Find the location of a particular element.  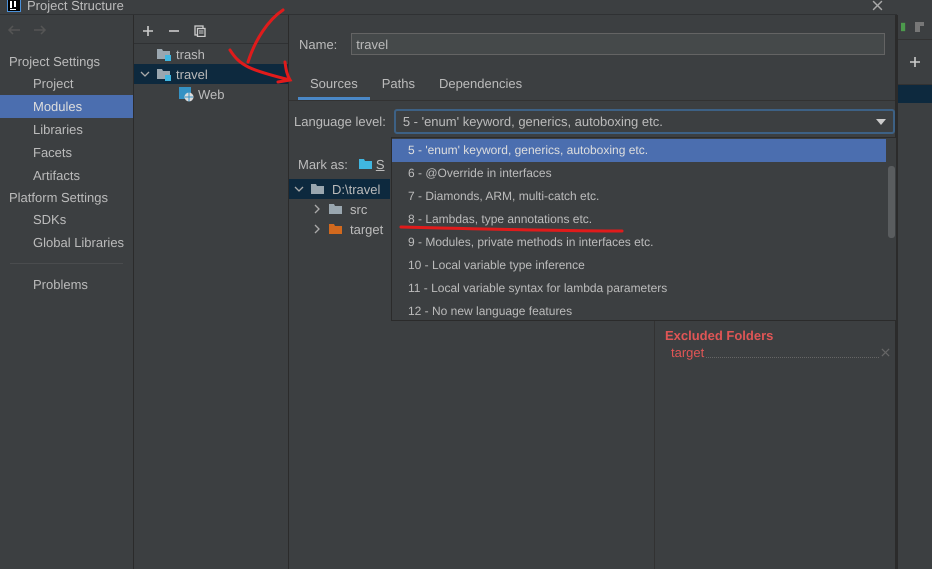

mark-as-label: Mark as: is located at coordinates (323, 164).